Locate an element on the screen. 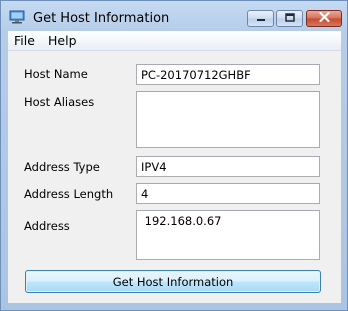 The height and width of the screenshot is (311, 348). menu-file: File is located at coordinates (24, 40).